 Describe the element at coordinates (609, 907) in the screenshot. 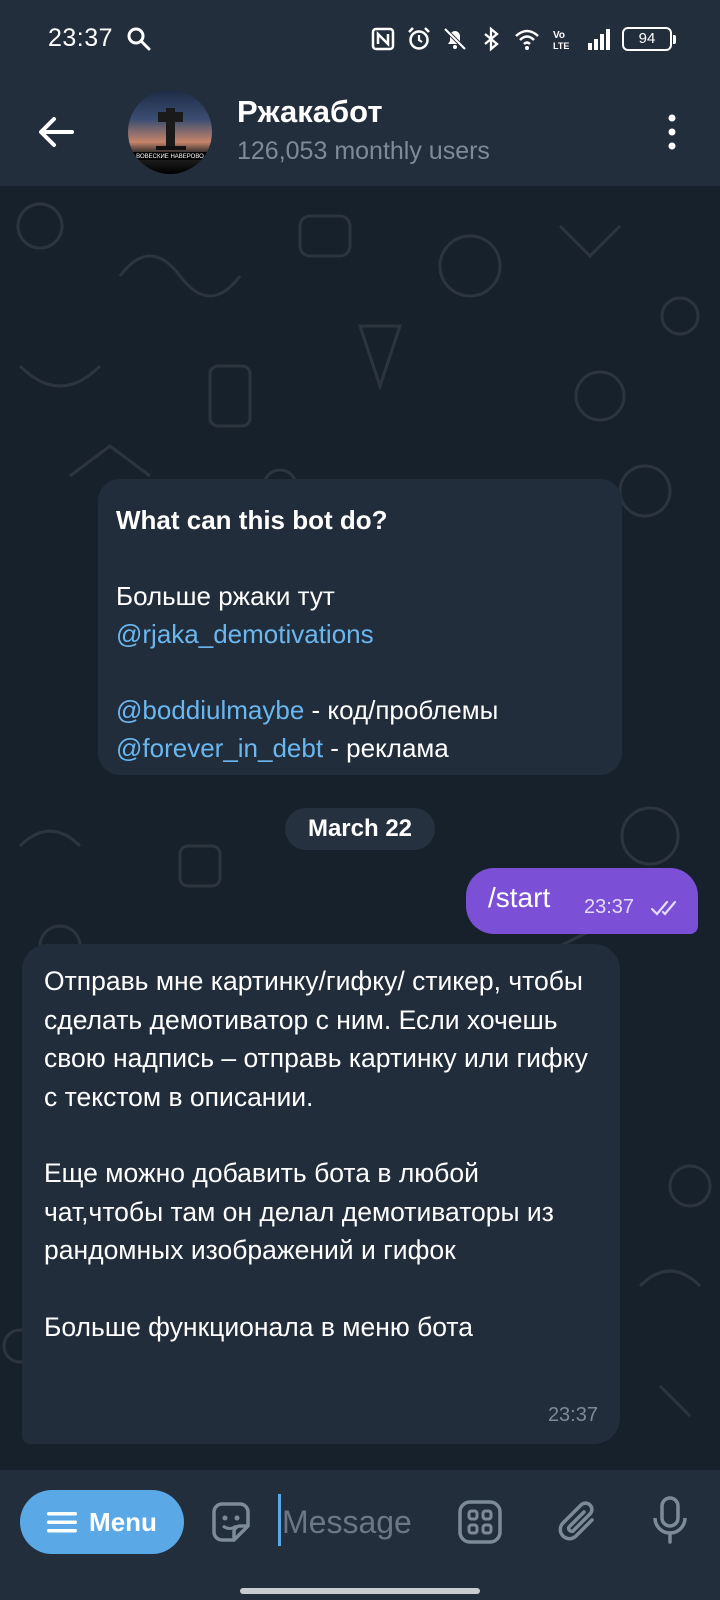

I see `outgoing-message-time: 23:37` at that location.